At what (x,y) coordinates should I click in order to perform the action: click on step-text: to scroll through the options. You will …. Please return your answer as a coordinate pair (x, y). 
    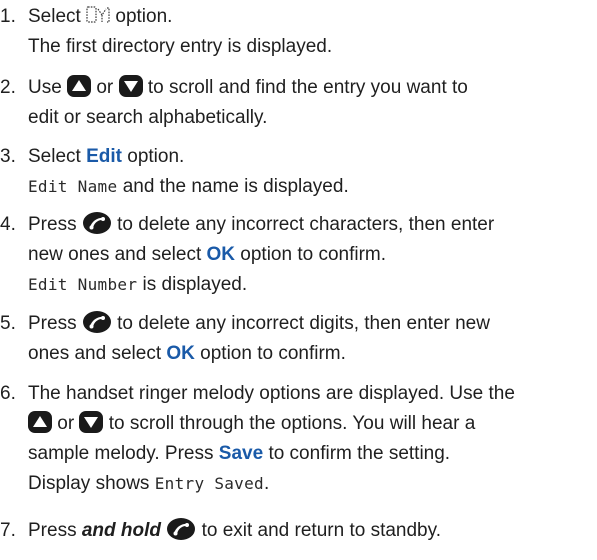
    Looking at the image, I should click on (292, 423).